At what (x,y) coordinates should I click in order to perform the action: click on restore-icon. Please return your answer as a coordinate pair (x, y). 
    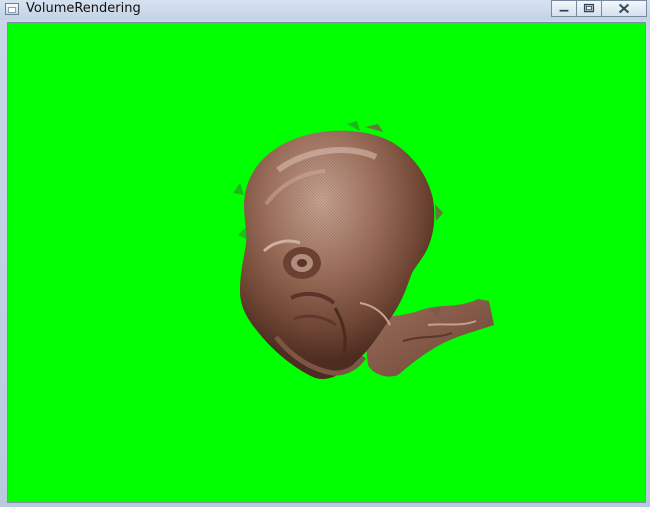
    Looking at the image, I should click on (589, 8).